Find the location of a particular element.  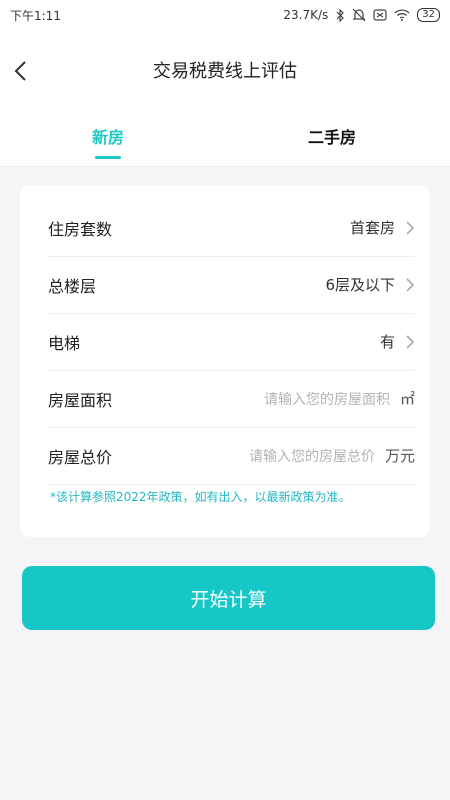

battery-indicator: 32 is located at coordinates (428, 15).